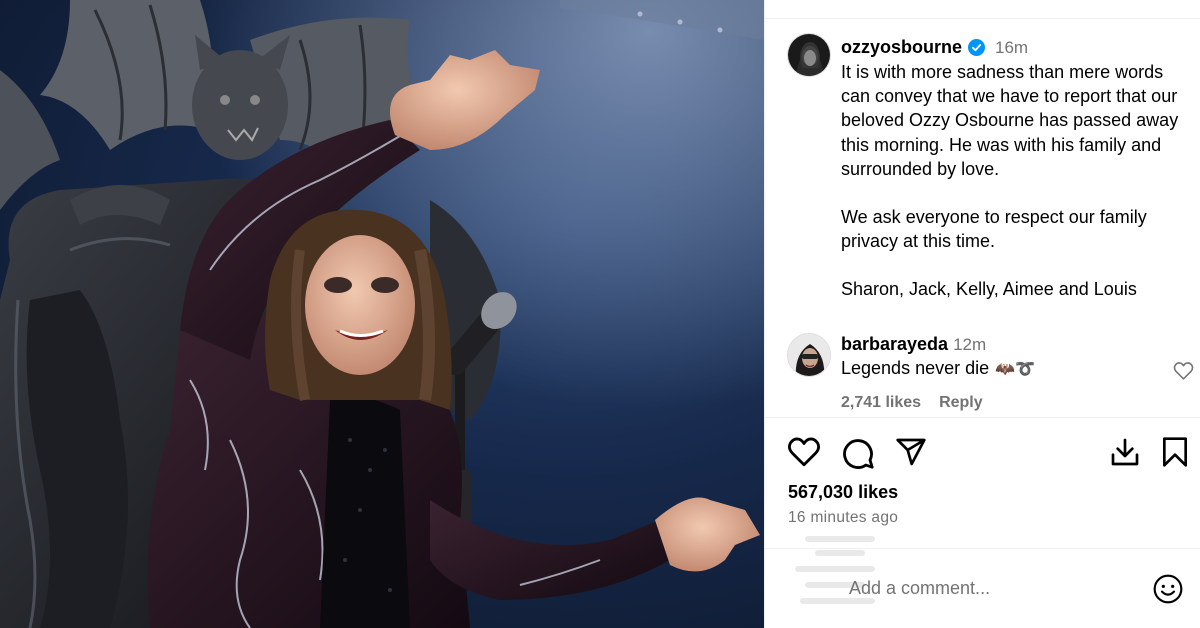 The image size is (1200, 628). I want to click on commenter-avatar-image, so click(809, 355).